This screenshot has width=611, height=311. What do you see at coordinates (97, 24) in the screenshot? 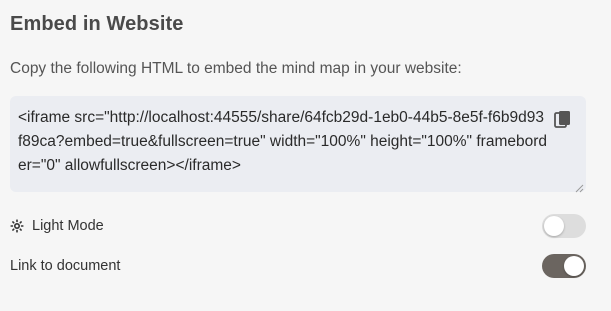
I see `embed-title: Embed in Website` at bounding box center [97, 24].